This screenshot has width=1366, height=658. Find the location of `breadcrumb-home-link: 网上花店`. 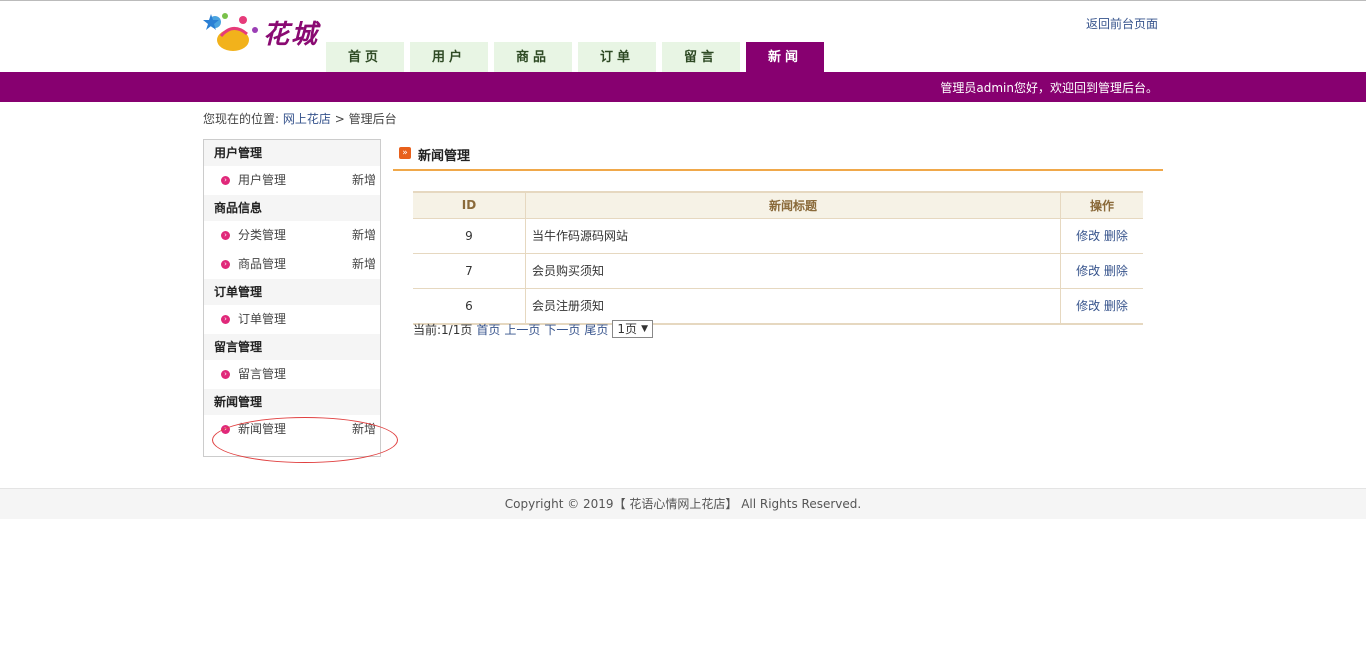

breadcrumb-home-link: 网上花店 is located at coordinates (307, 119).